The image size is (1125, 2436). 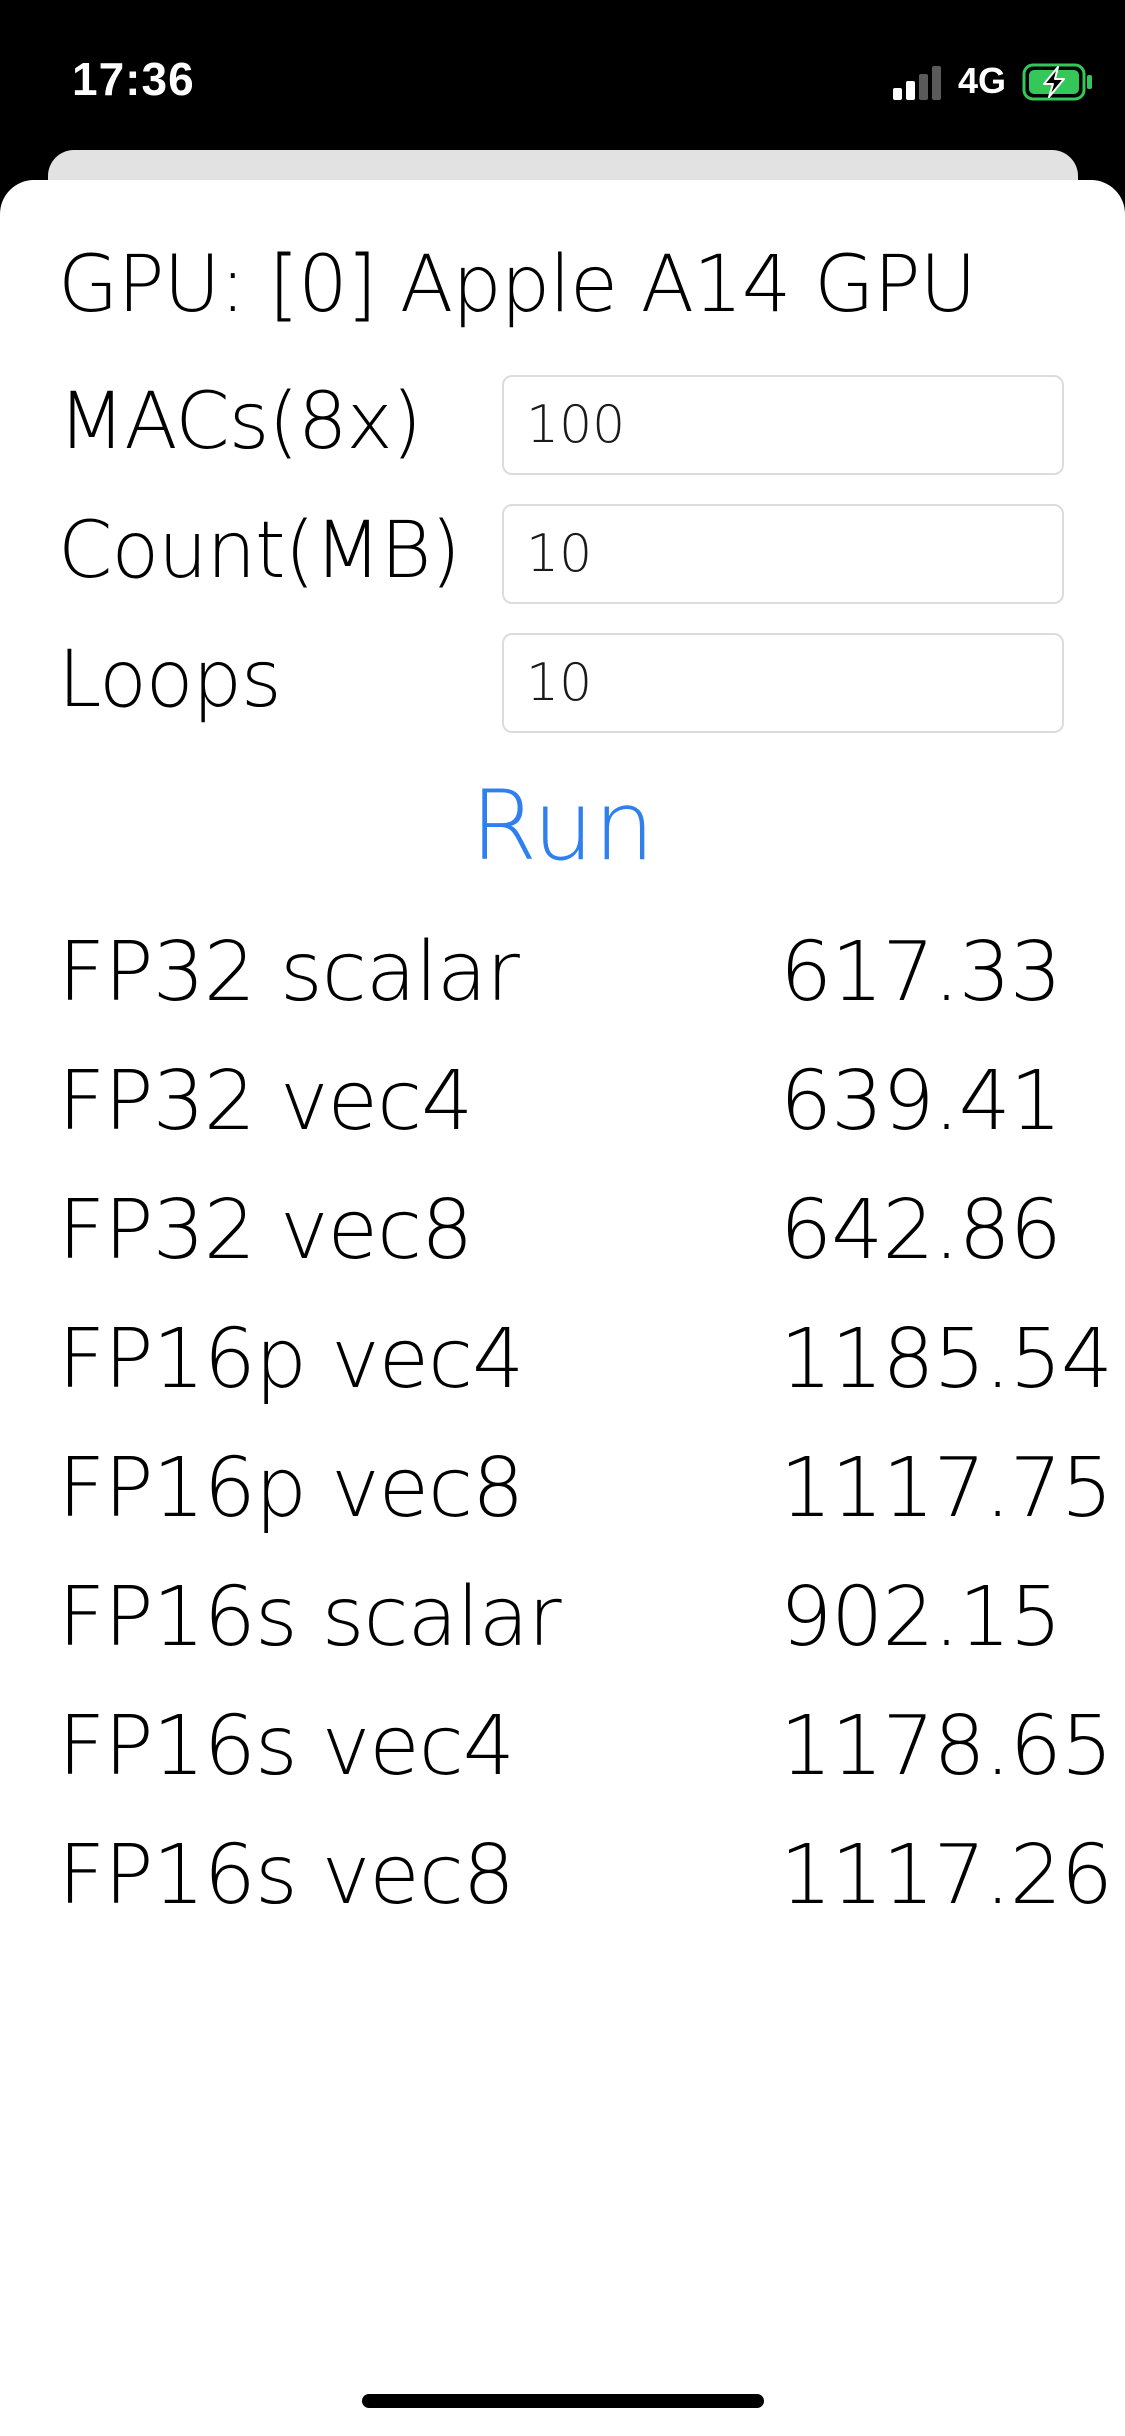 What do you see at coordinates (562, 1238) in the screenshot?
I see `result-row: FP32 vec8 642.86` at bounding box center [562, 1238].